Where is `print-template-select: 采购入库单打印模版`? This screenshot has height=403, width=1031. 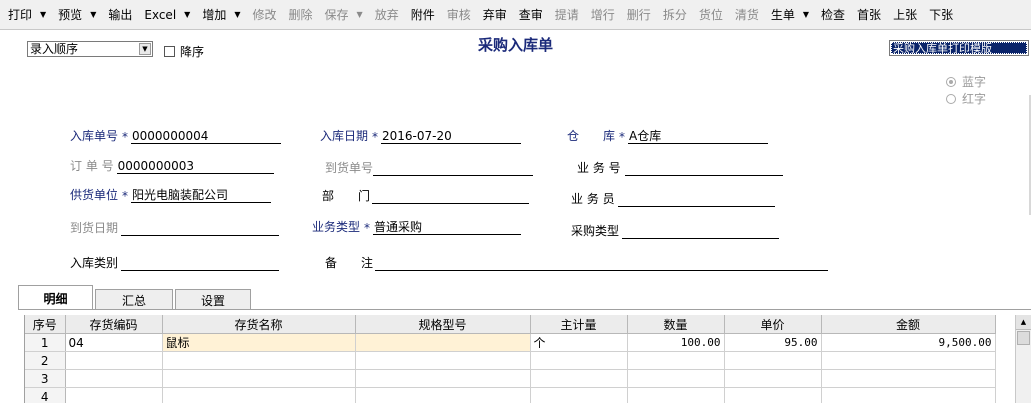 print-template-select: 采购入库单打印模版 is located at coordinates (959, 48).